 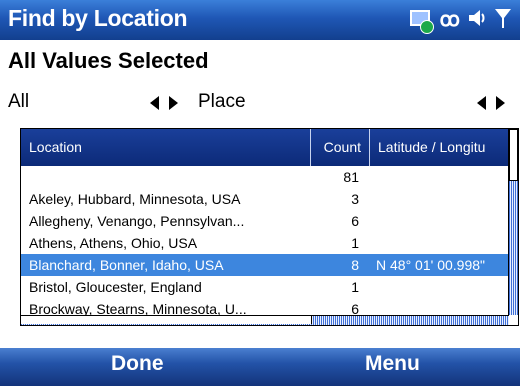 What do you see at coordinates (113, 243) in the screenshot?
I see `cell-location: Athens, Athens, Ohio, USA` at bounding box center [113, 243].